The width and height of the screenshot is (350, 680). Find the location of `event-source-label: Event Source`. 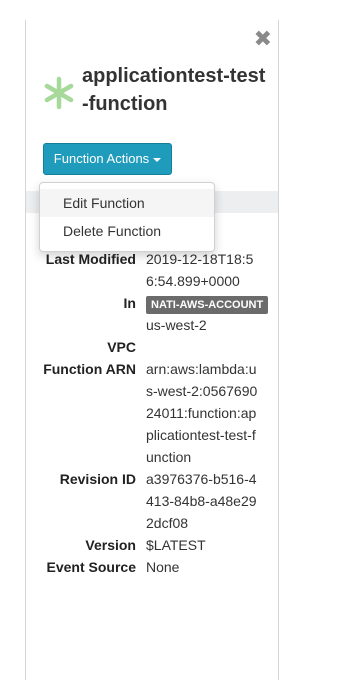

event-source-label: Event Source is located at coordinates (91, 567).